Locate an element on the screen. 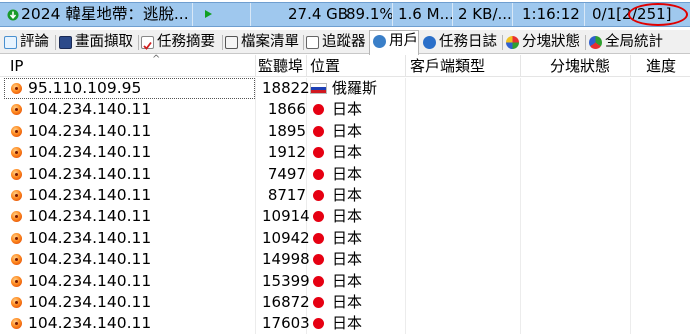 This screenshot has width=690, height=334. task-time-left: 1:16:12 is located at coordinates (551, 14).